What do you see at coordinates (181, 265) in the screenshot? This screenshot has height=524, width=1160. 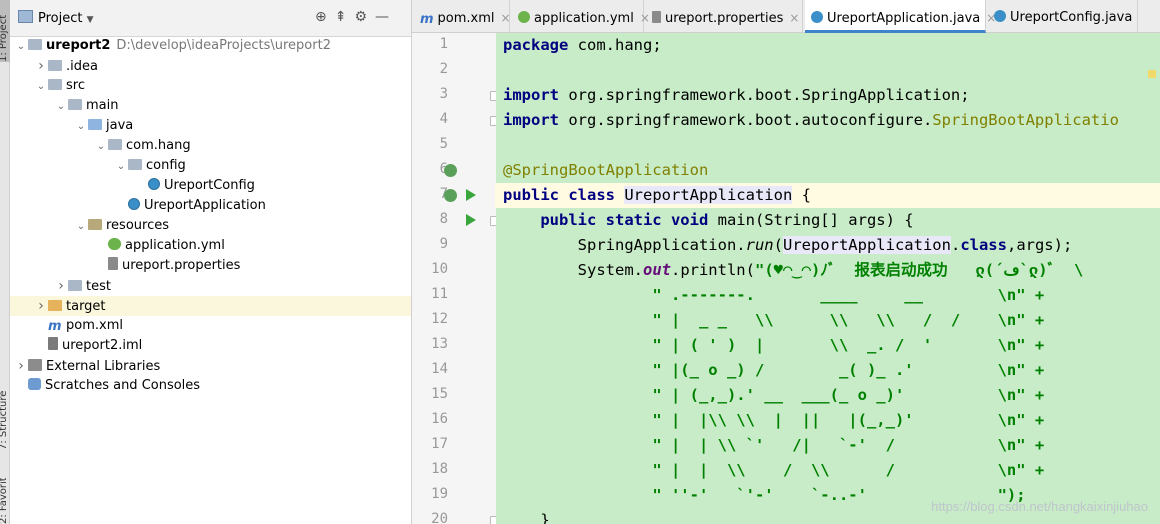 I see `tree-item-label: ureport.properties` at bounding box center [181, 265].